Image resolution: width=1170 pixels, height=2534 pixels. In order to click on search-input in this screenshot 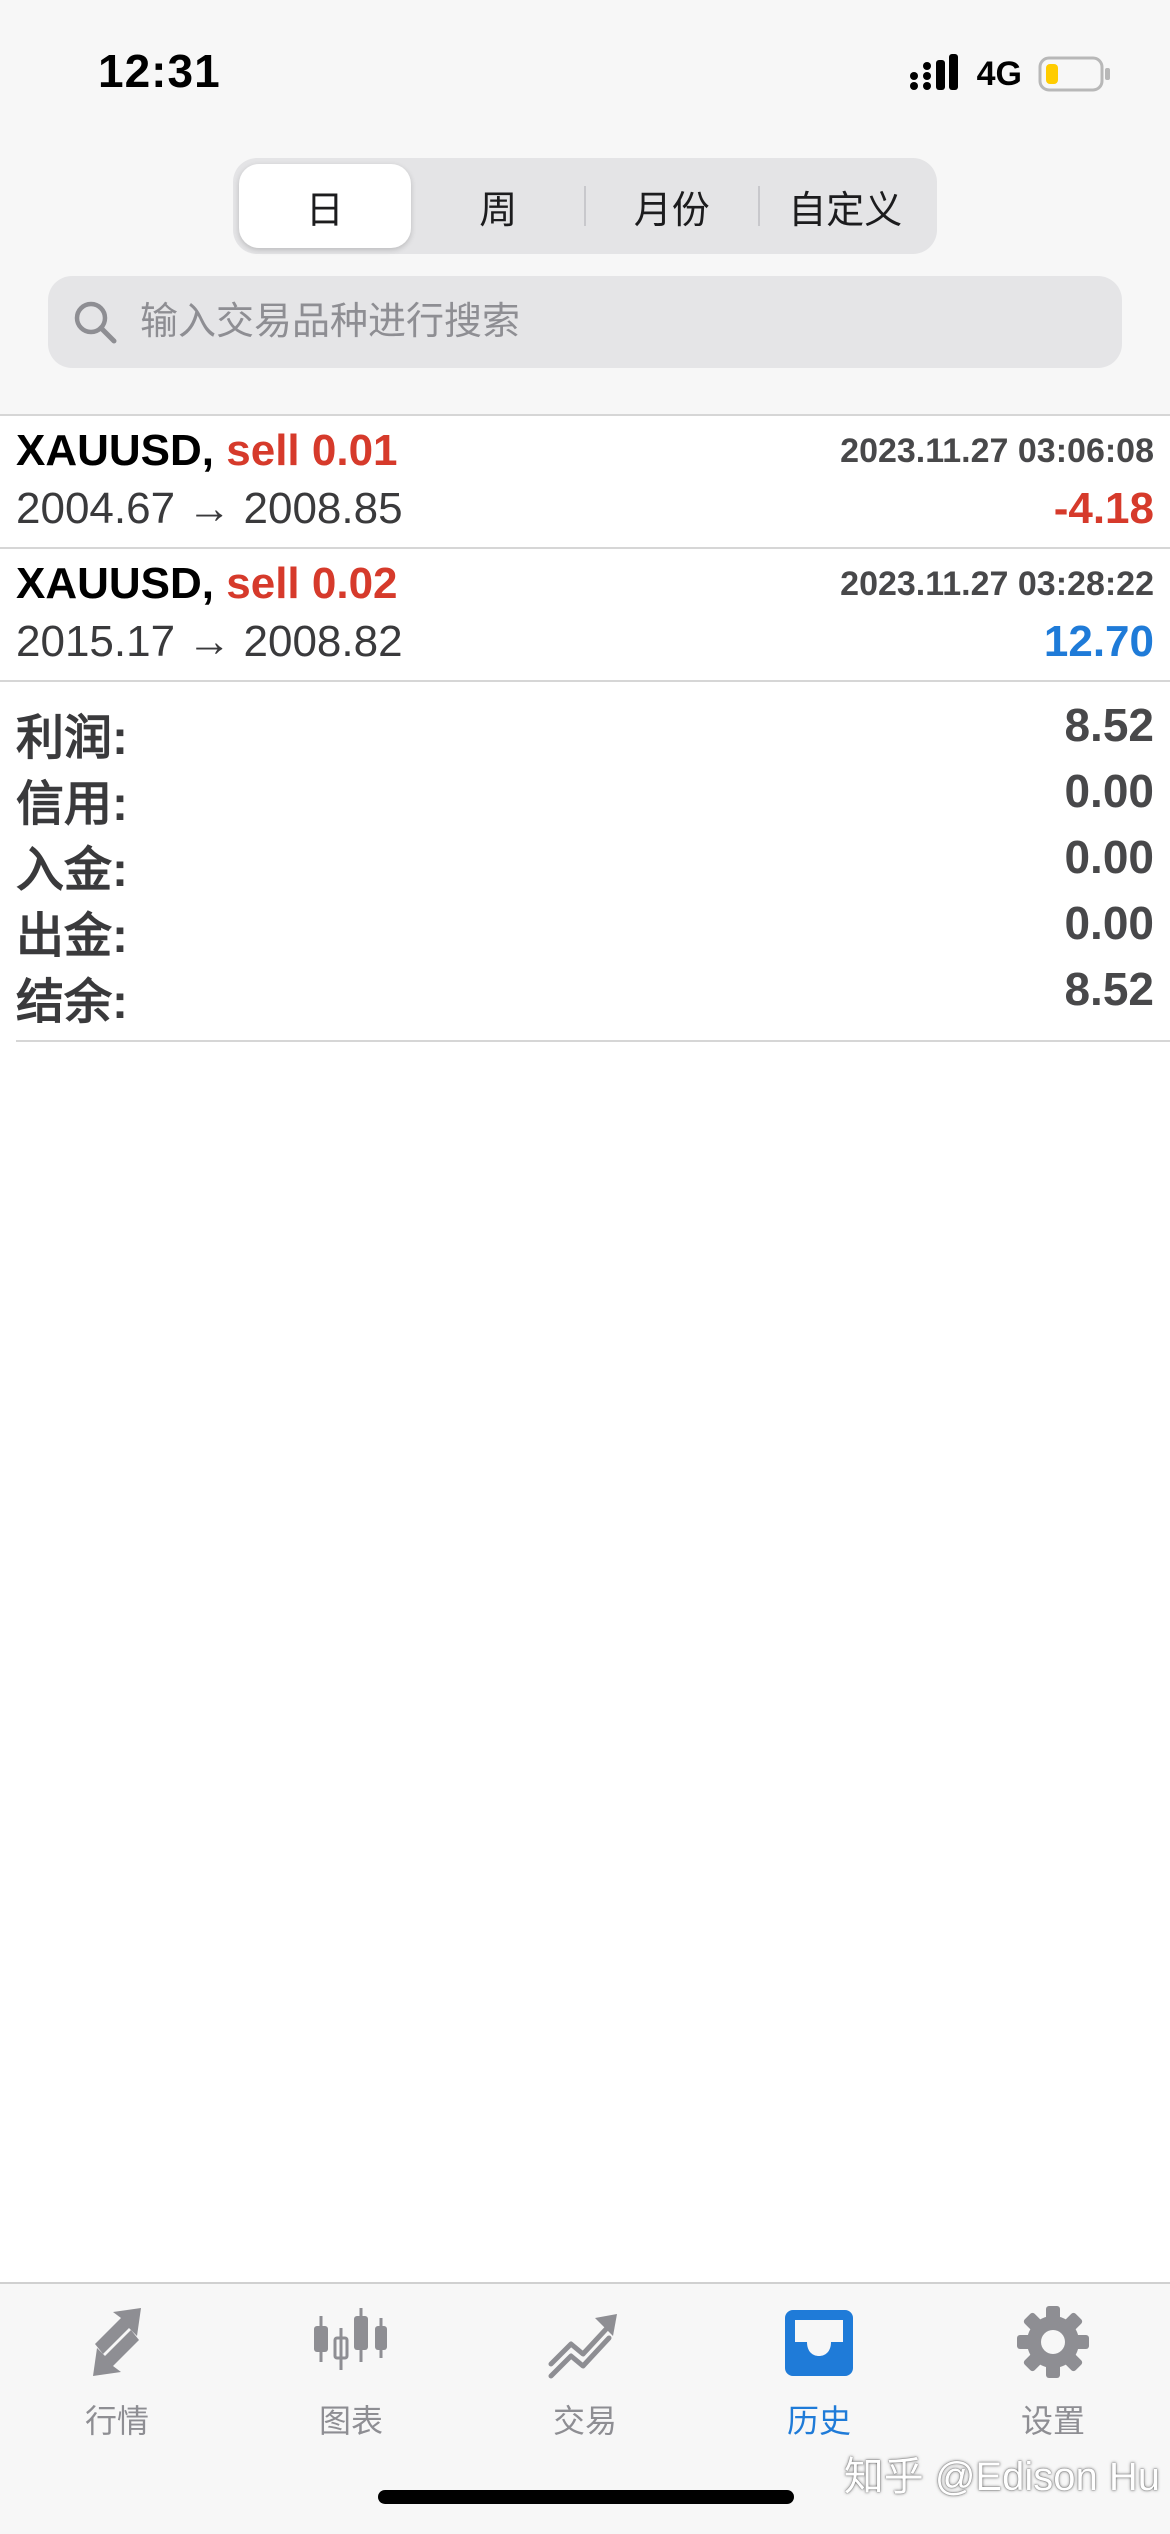, I will do `click(620, 322)`.